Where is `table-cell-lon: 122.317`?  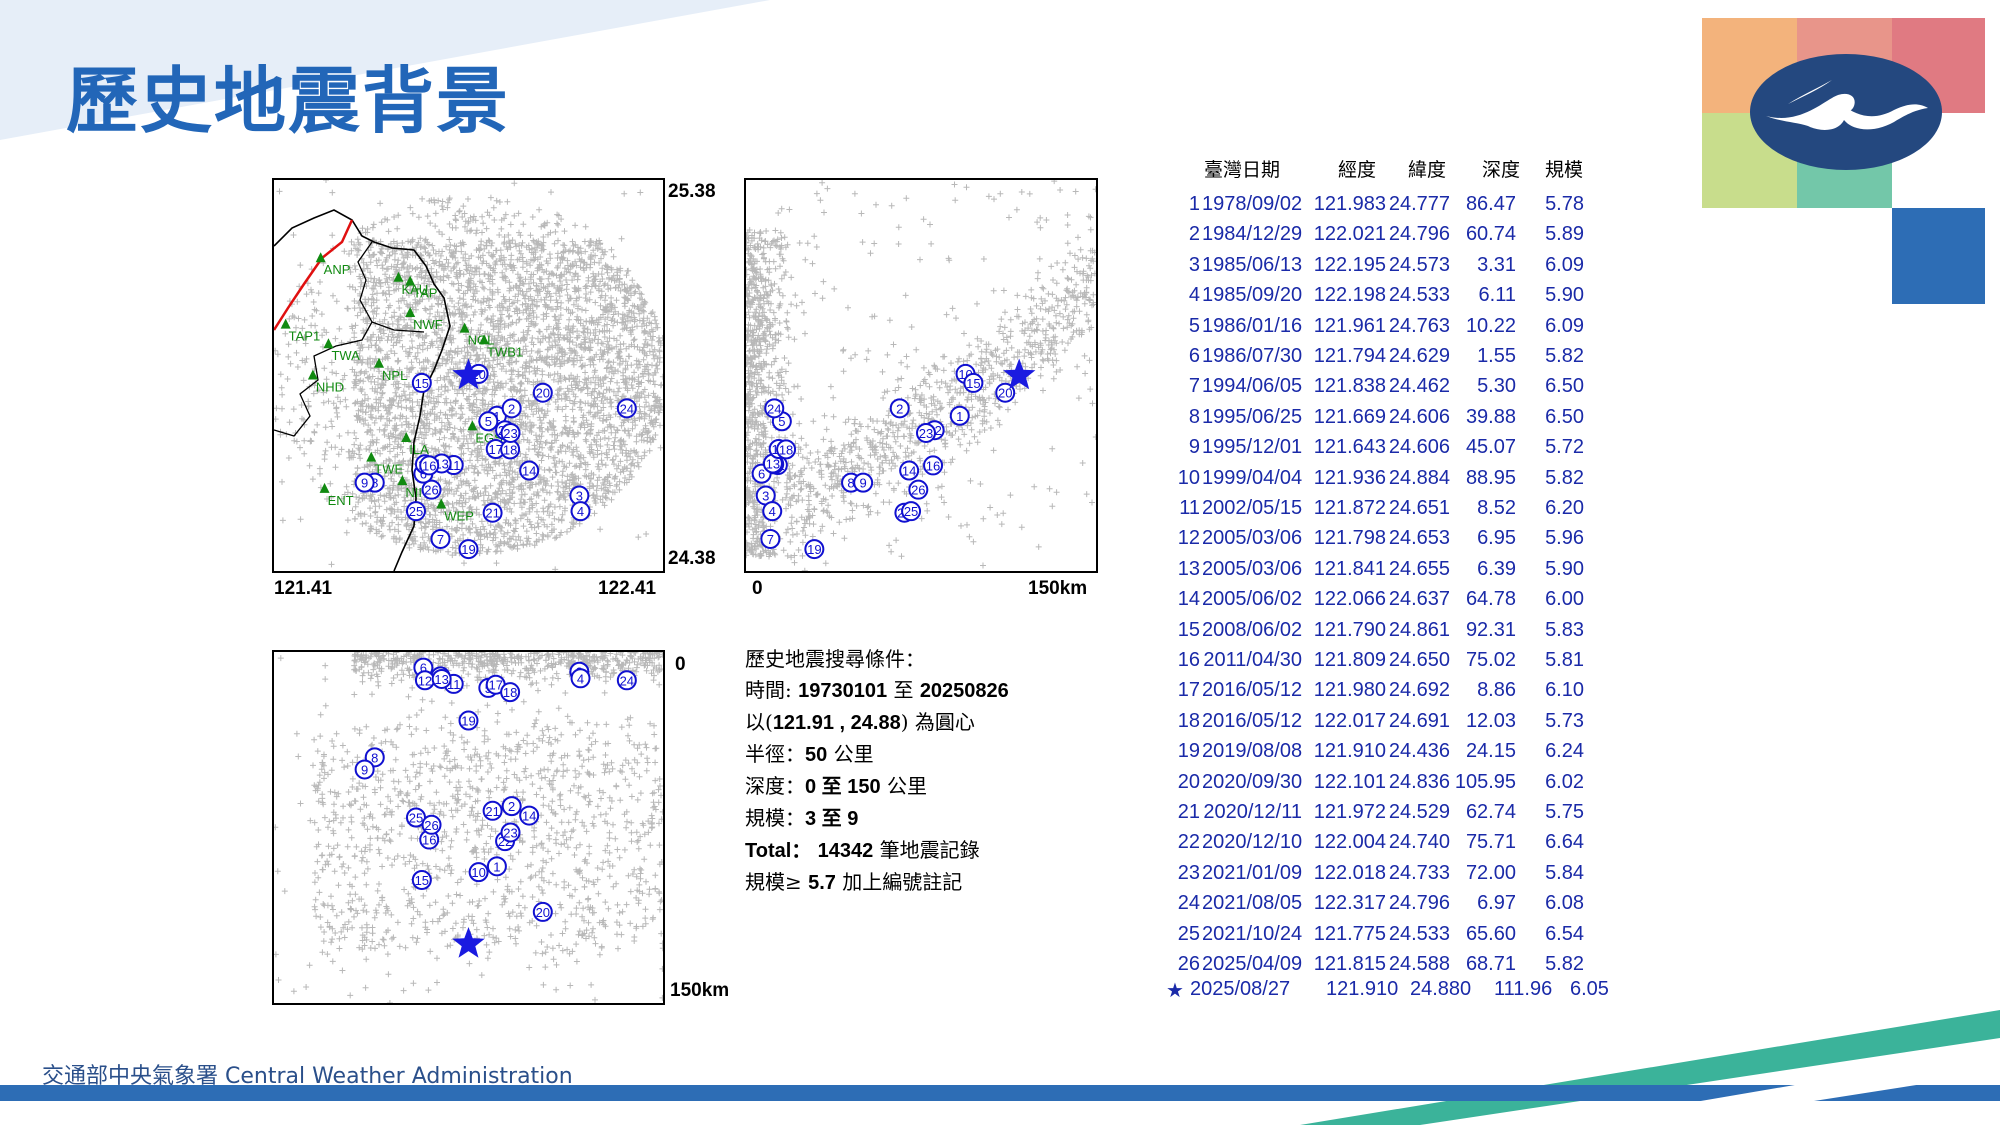 table-cell-lon: 122.317 is located at coordinates (1349, 903).